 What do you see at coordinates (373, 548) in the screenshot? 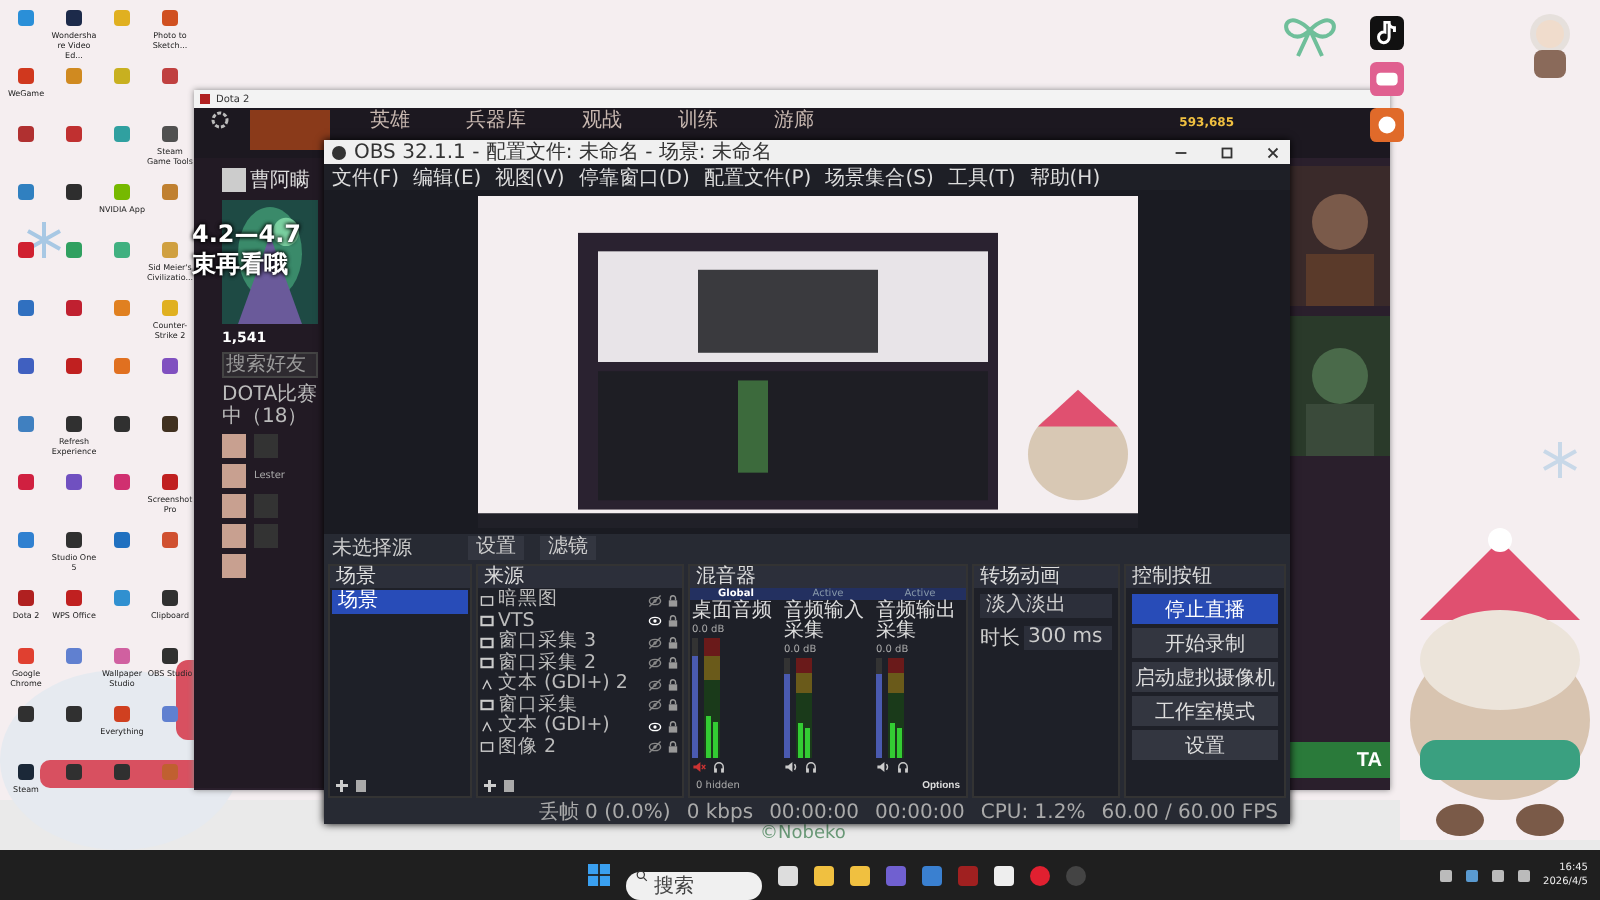
I see `selected-source-label: 未选择源` at bounding box center [373, 548].